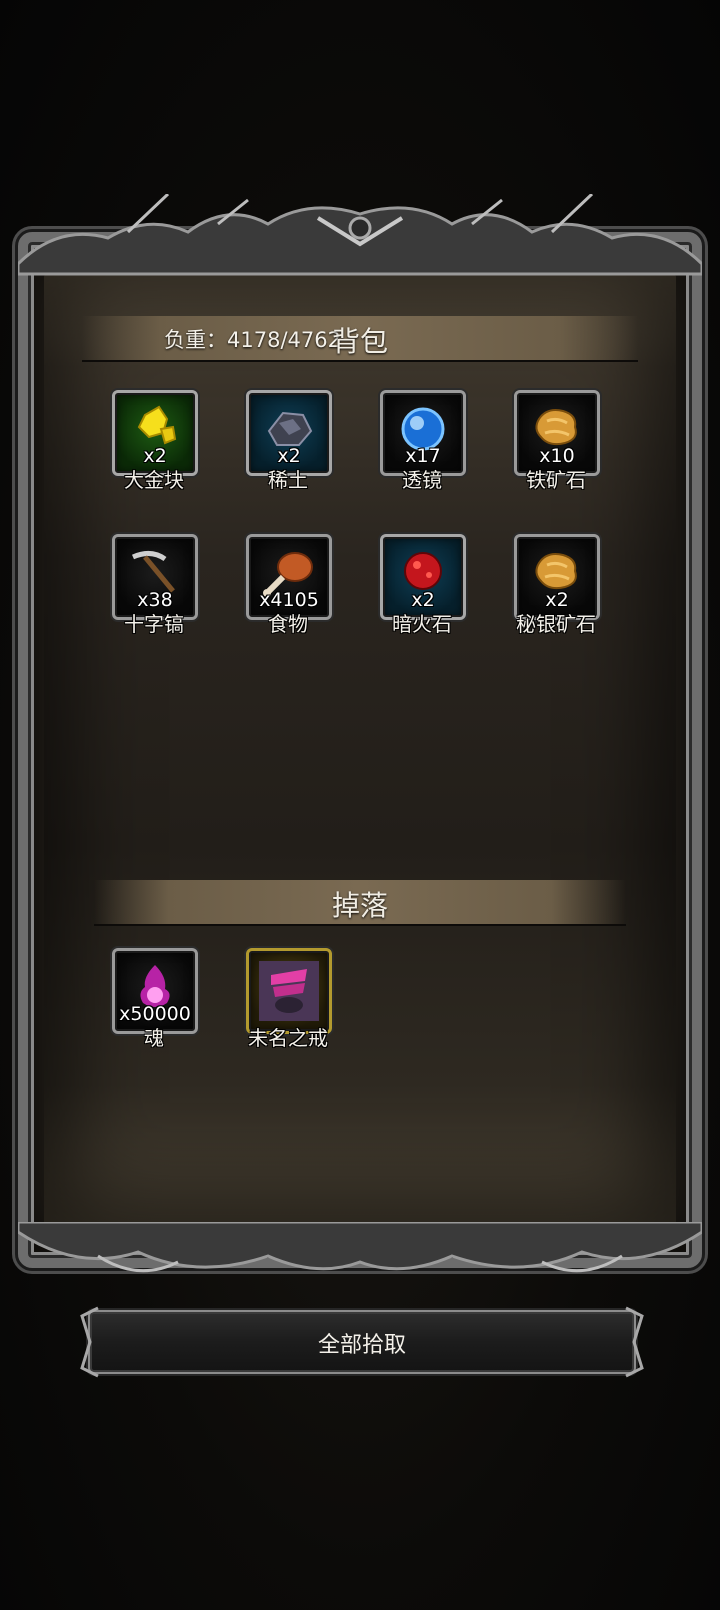  Describe the element at coordinates (422, 624) in the screenshot. I see `item-name: 暗火石` at that location.